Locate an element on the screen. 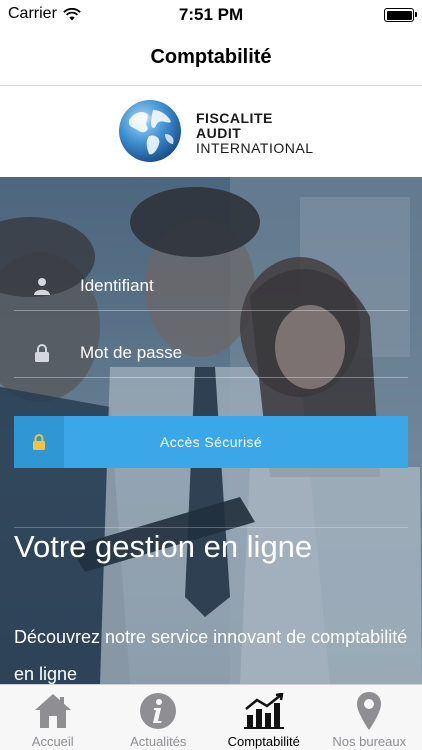 The height and width of the screenshot is (750, 422). globe-logo-icon is located at coordinates (150, 131).